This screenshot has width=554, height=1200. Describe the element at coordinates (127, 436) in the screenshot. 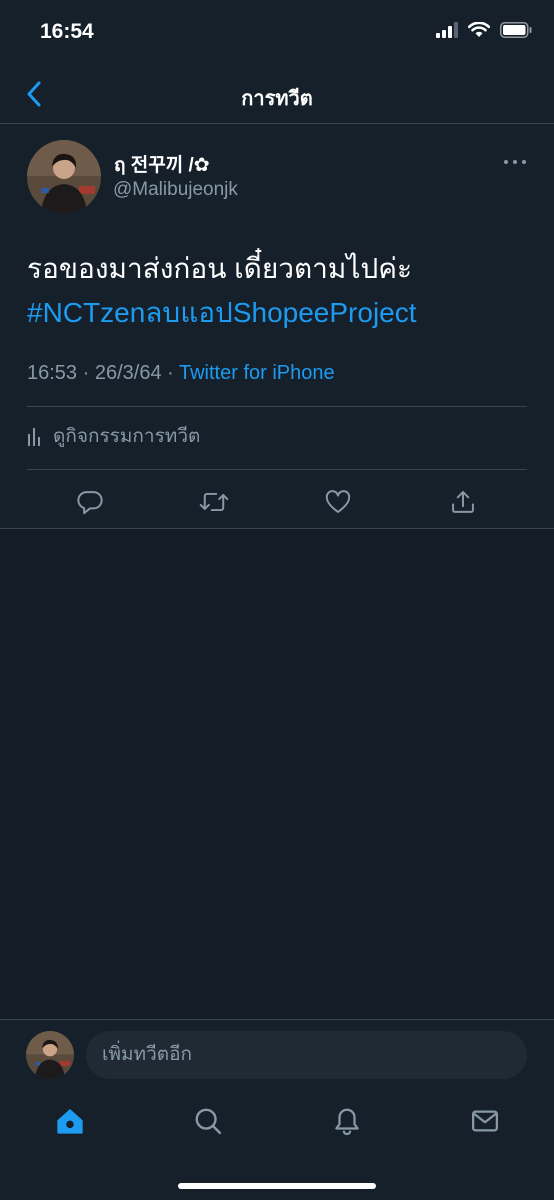

I see `activity-label: ดูกิจกรรมการทวีต` at that location.